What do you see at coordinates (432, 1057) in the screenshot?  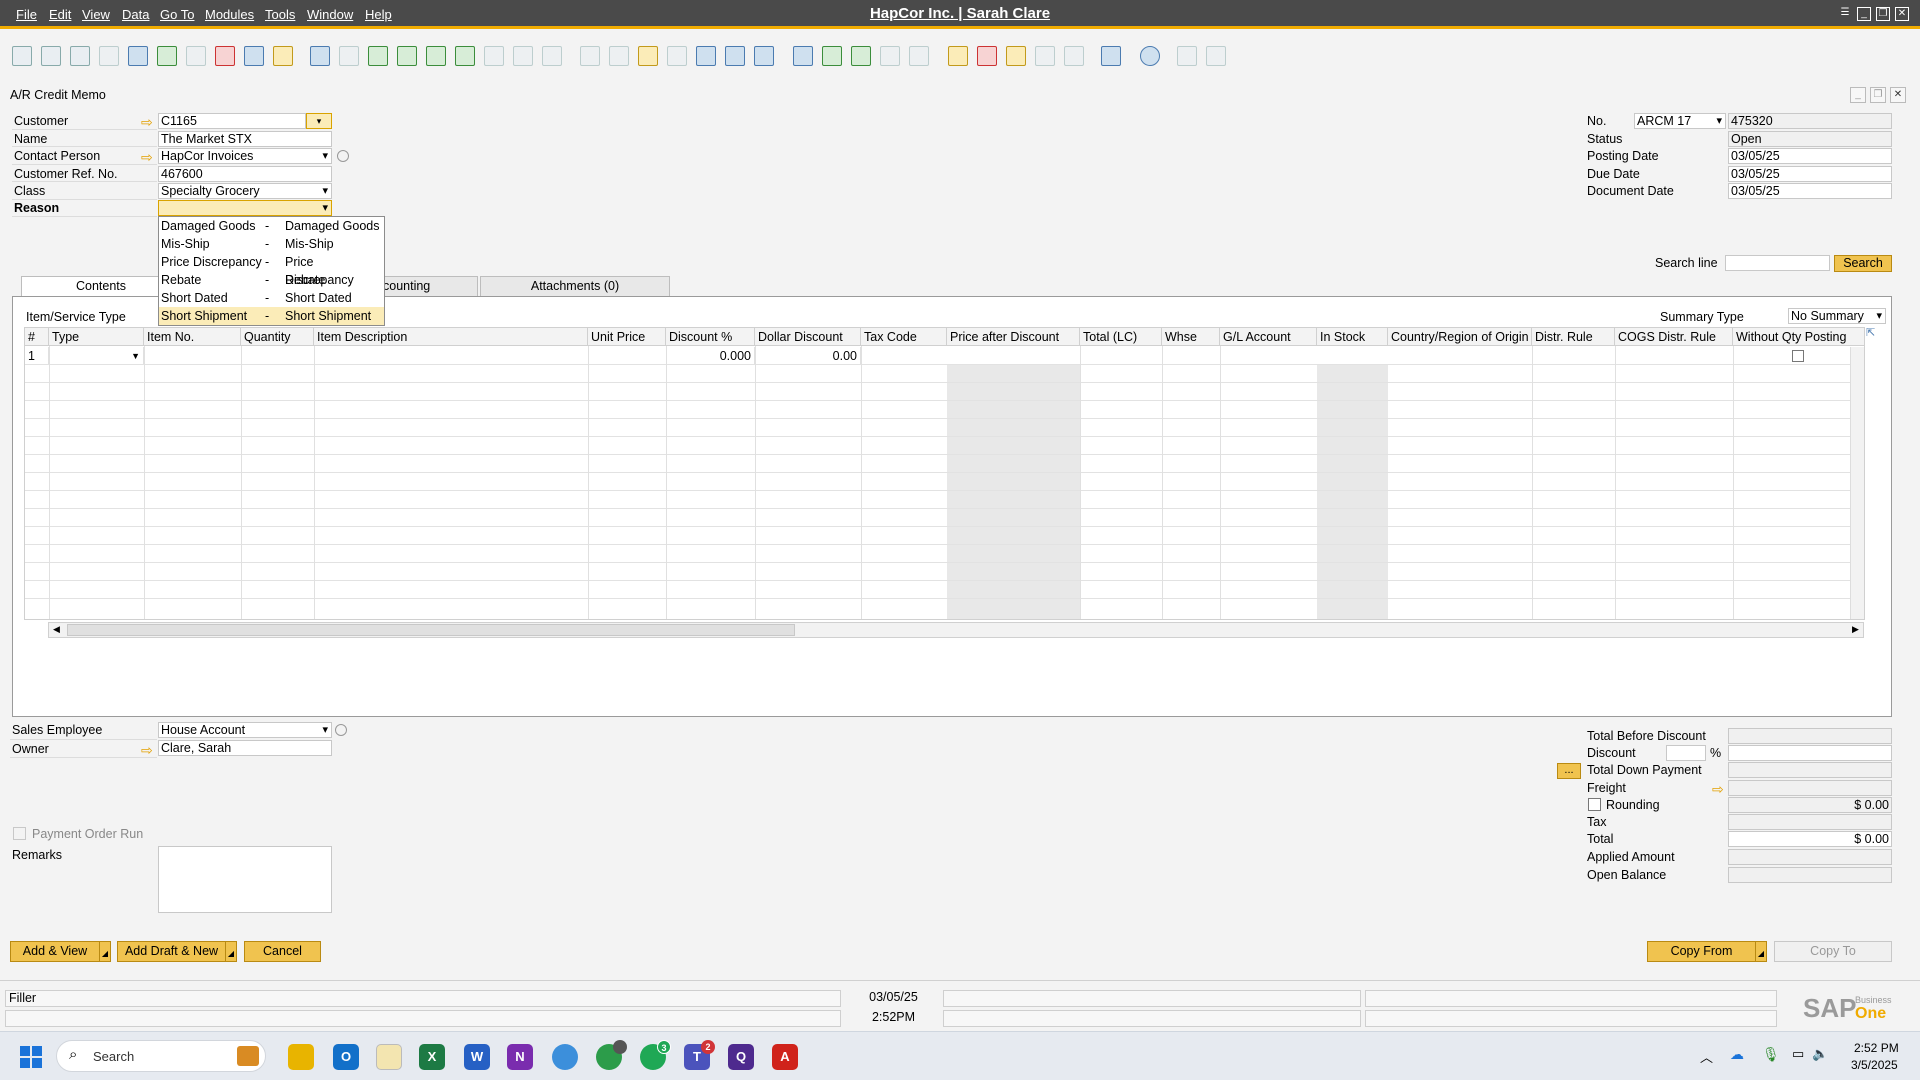 I see `excel-icon: X` at bounding box center [432, 1057].